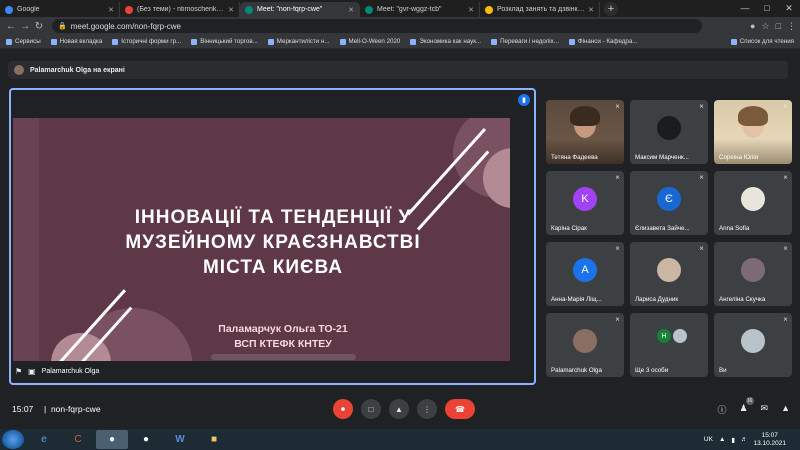 The width and height of the screenshot is (800, 450). What do you see at coordinates (25, 26) in the screenshot?
I see `forward-icon: →` at bounding box center [25, 26].